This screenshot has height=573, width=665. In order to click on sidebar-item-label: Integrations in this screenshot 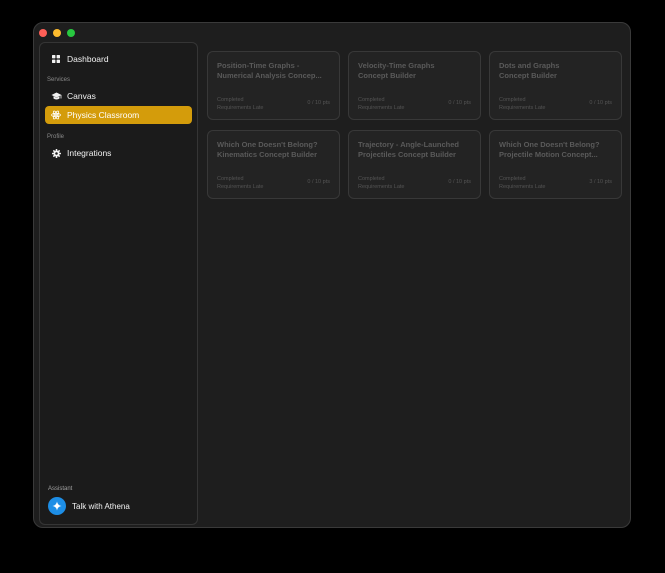, I will do `click(89, 153)`.